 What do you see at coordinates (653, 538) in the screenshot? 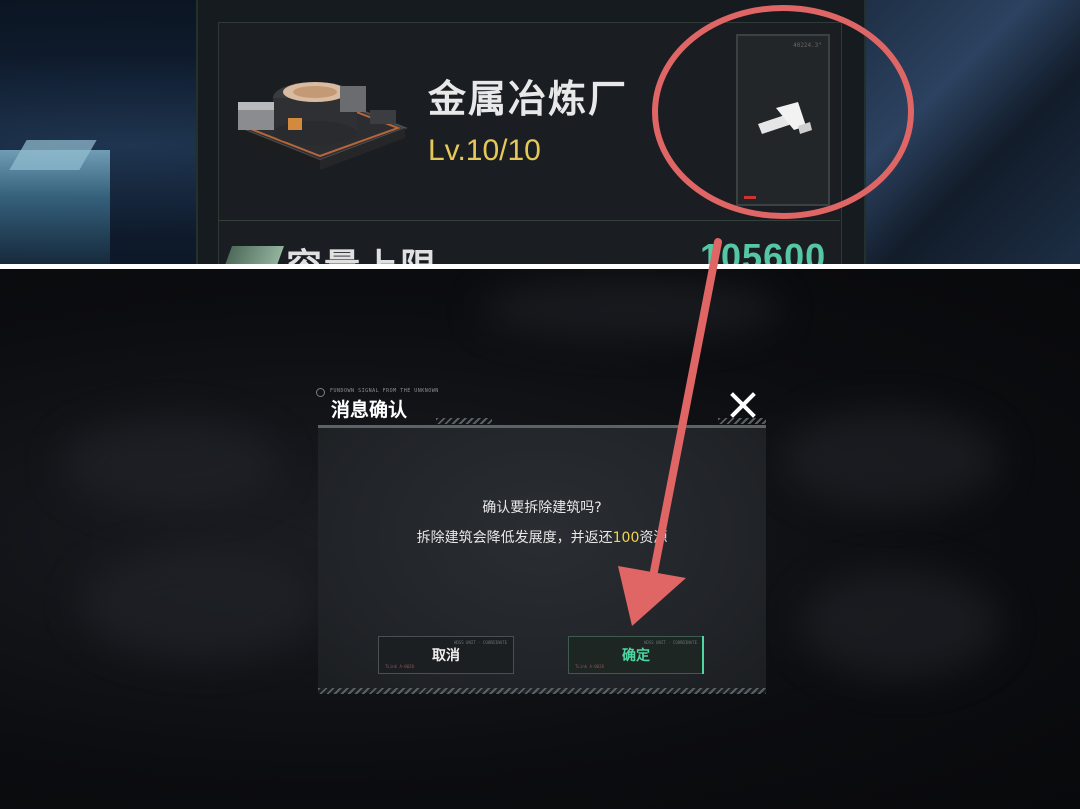
I see `detail-text-suffix: 资源` at bounding box center [653, 538].